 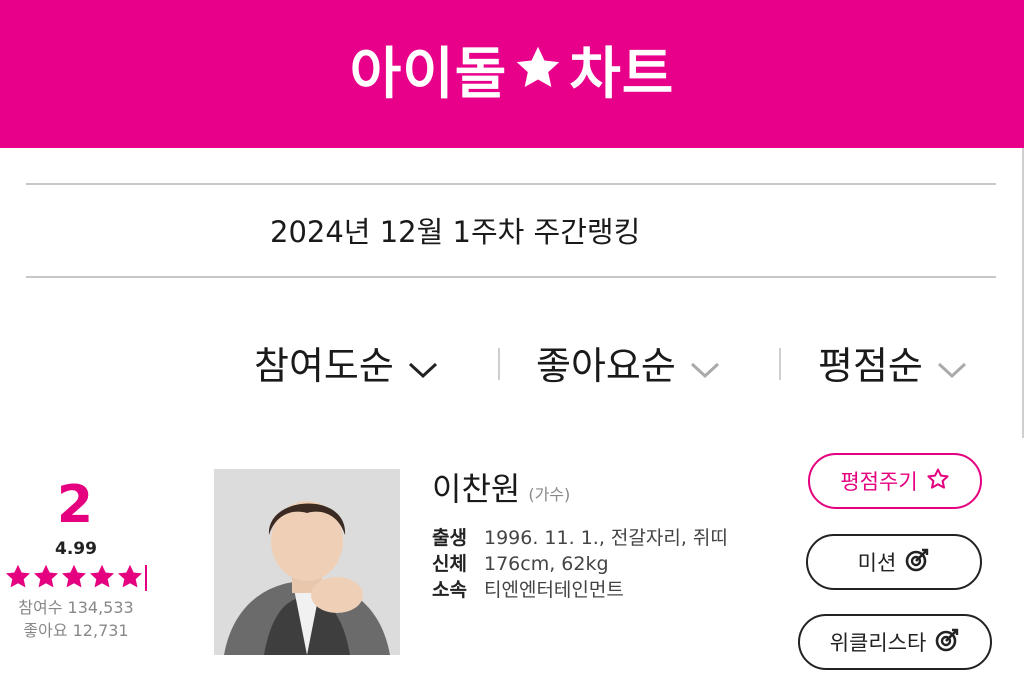 What do you see at coordinates (324, 366) in the screenshot?
I see `sort-label: 참여도순` at bounding box center [324, 366].